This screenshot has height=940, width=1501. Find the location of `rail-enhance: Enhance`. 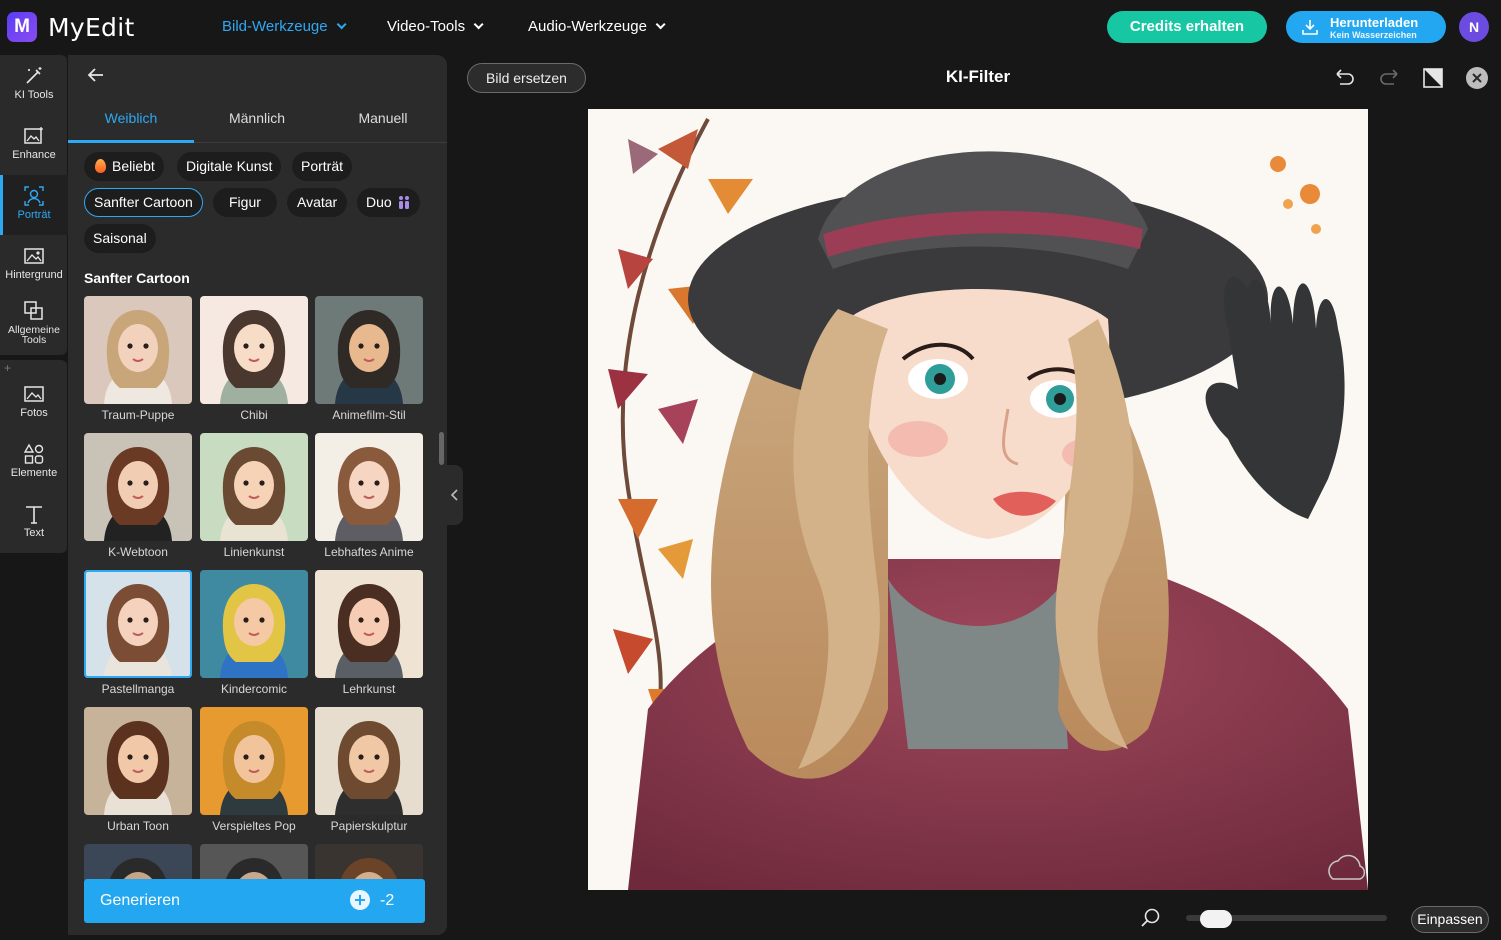

rail-enhance: Enhance is located at coordinates (34, 145).